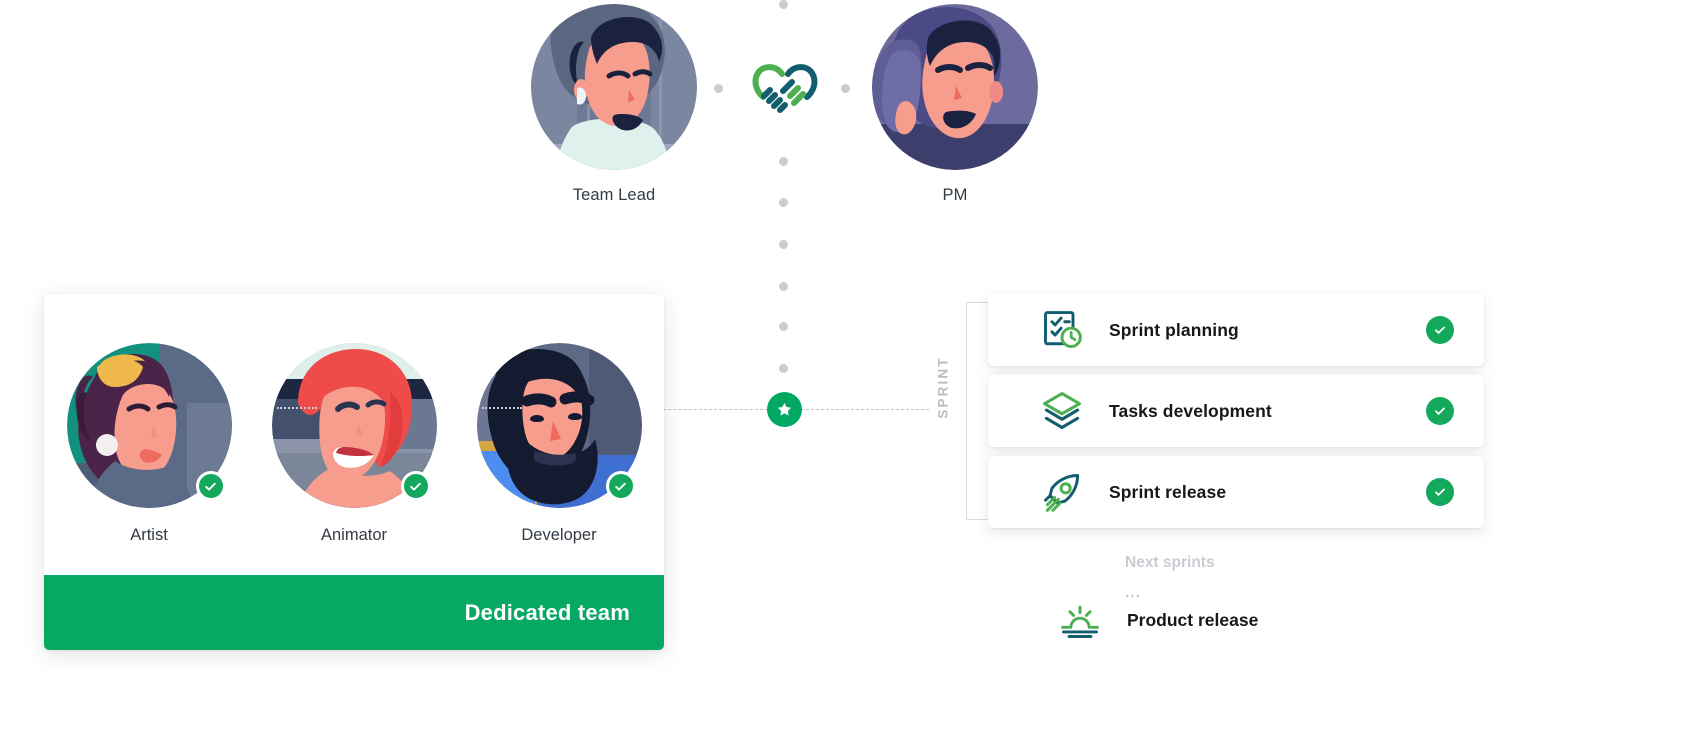 The image size is (1700, 747). Describe the element at coordinates (1062, 330) in the screenshot. I see `clipboard-clock-icon` at that location.